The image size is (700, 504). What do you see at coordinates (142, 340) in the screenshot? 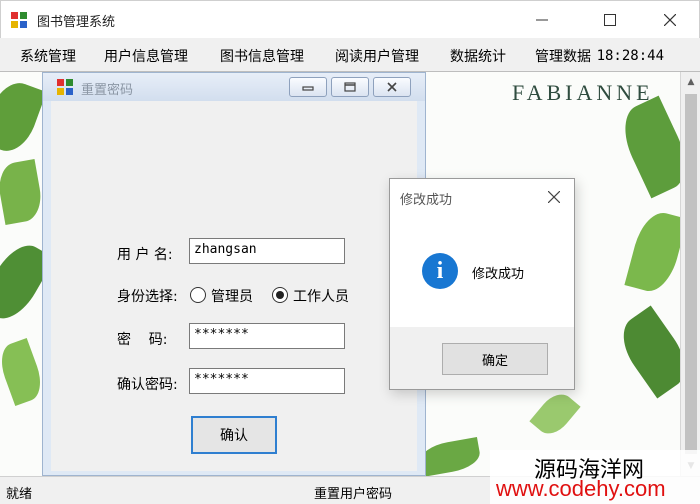
I see `password-label: 密 码:` at bounding box center [142, 340].